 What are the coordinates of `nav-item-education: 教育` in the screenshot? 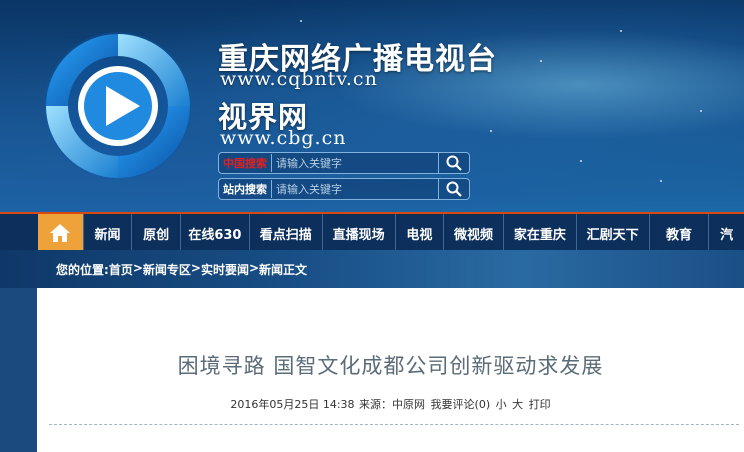 It's located at (678, 233).